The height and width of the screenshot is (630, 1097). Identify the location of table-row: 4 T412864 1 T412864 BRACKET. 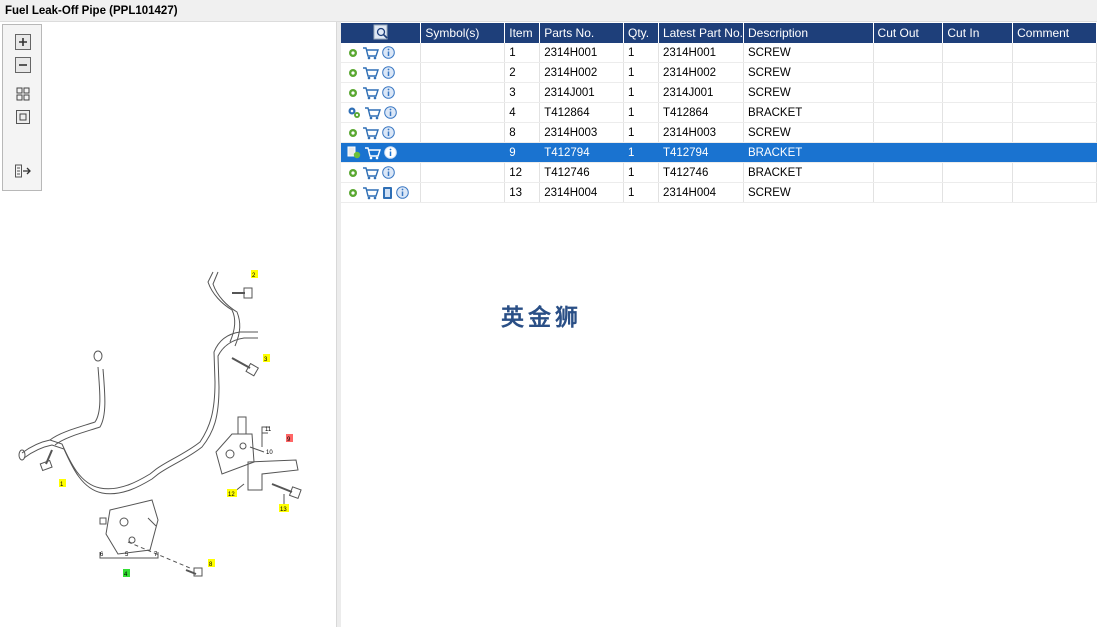
(719, 112).